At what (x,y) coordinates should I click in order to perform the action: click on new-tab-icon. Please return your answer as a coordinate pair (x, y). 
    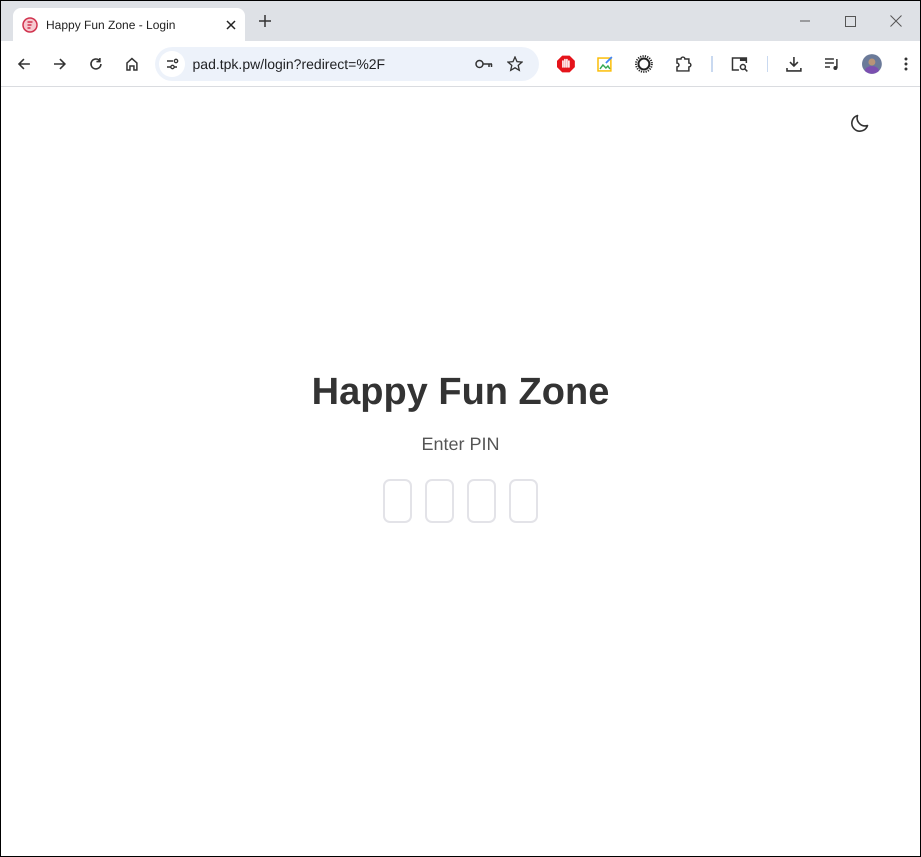
    Looking at the image, I should click on (265, 21).